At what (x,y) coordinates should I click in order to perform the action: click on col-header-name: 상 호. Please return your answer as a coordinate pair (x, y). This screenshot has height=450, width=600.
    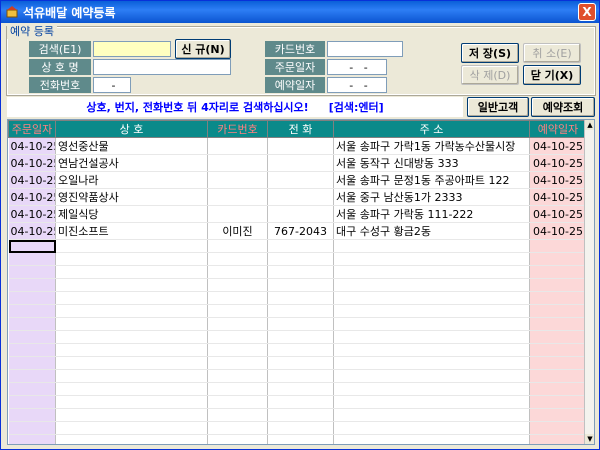
    Looking at the image, I should click on (131, 129).